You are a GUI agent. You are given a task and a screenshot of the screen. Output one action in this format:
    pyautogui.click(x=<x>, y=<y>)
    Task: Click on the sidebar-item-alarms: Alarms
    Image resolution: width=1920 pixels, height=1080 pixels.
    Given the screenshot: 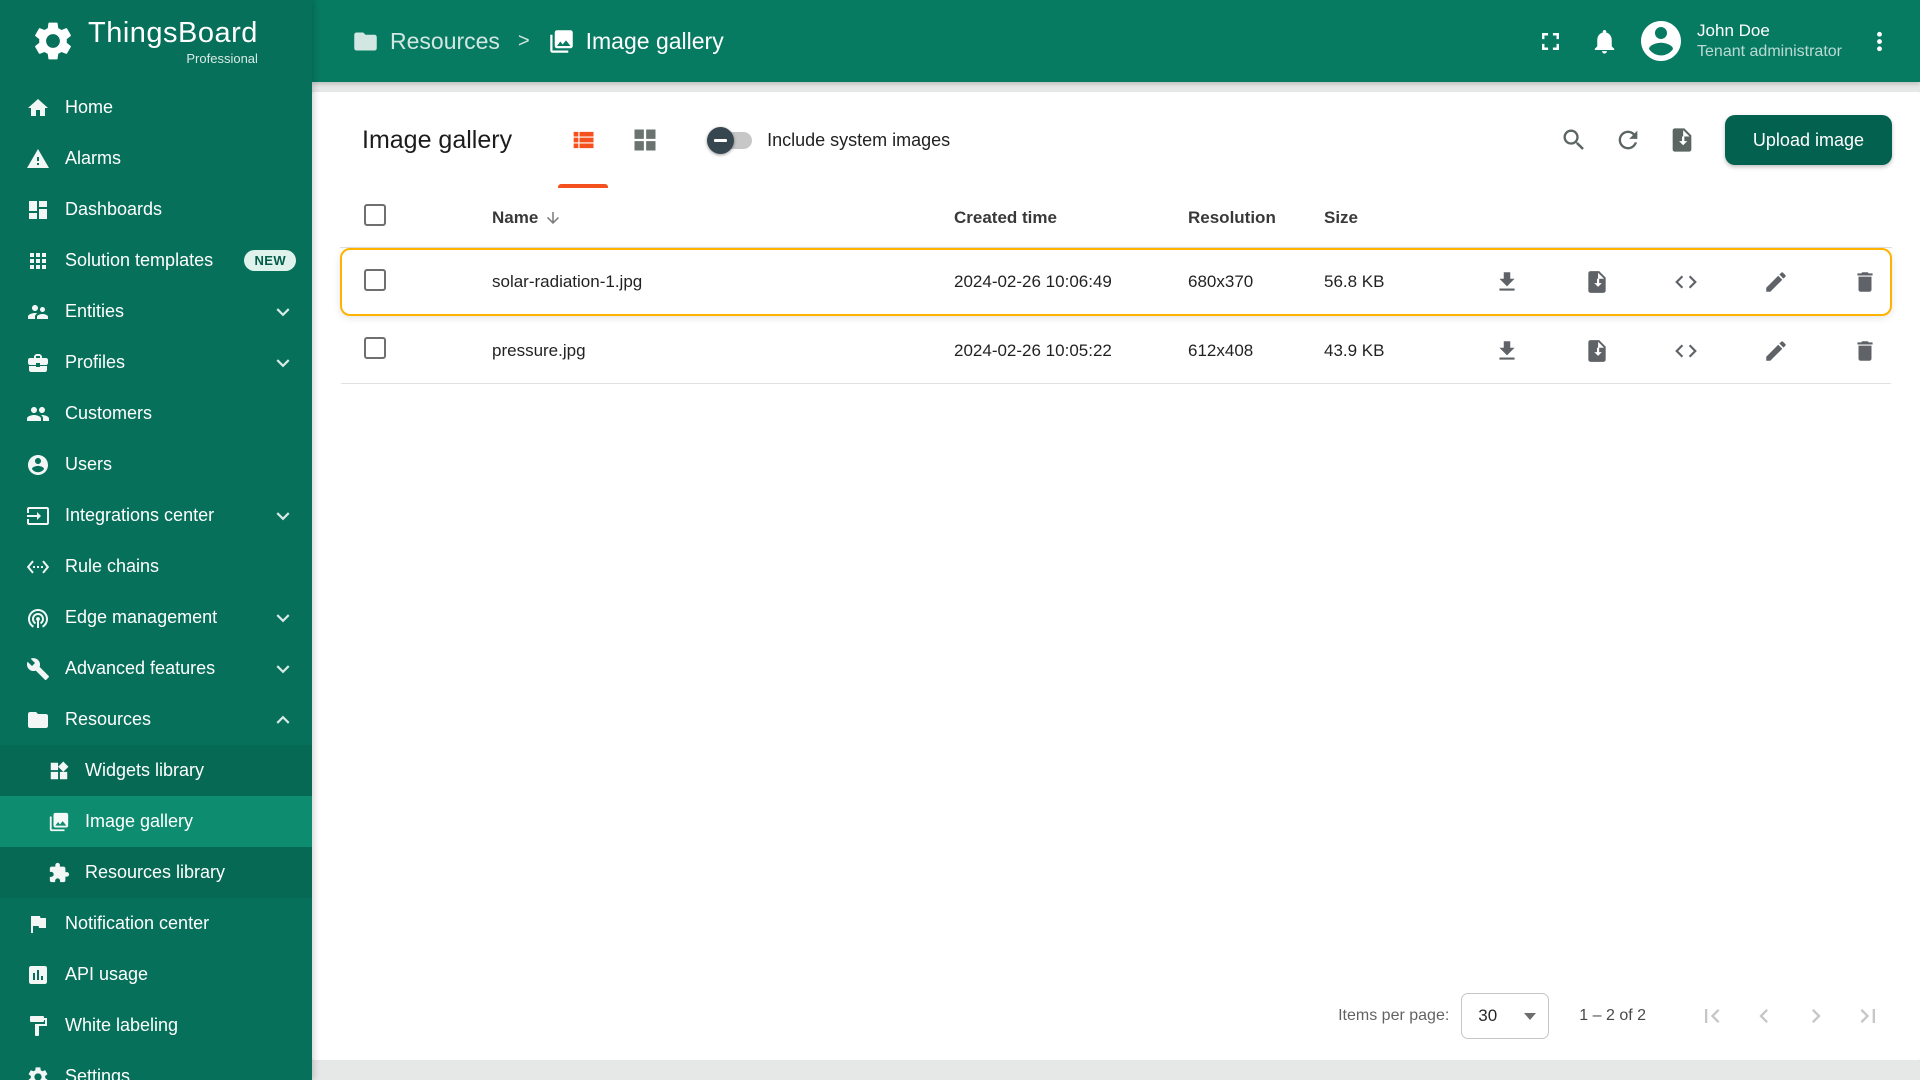 What is the action you would take?
    pyautogui.click(x=156, y=158)
    